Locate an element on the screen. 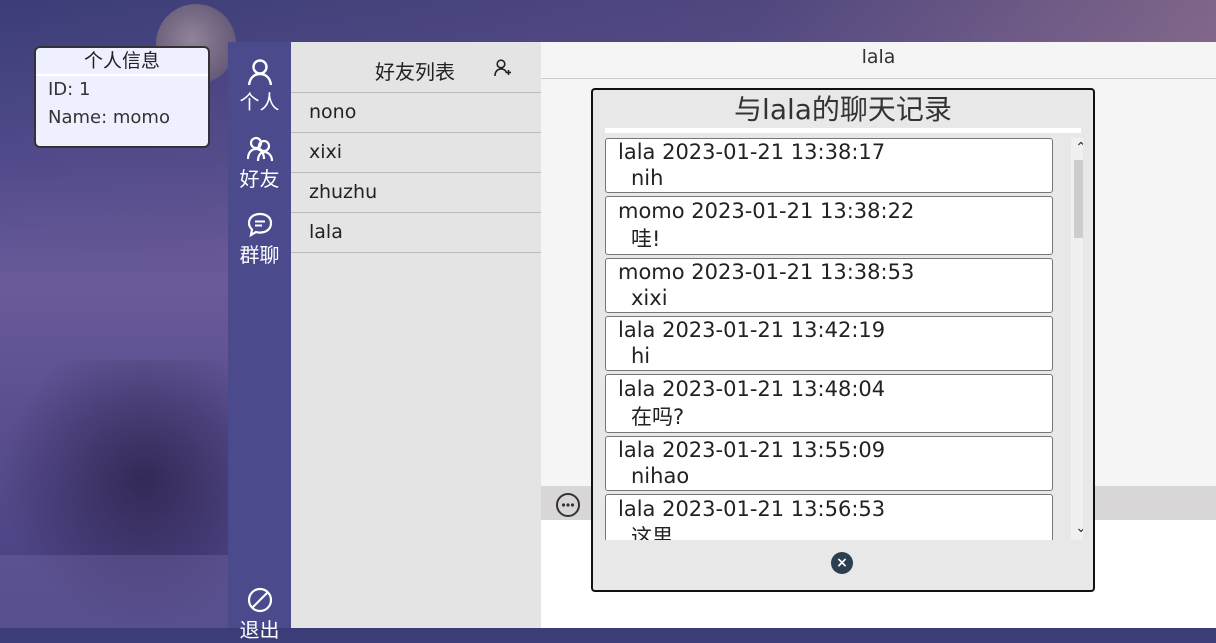 Image resolution: width=1216 pixels, height=643 pixels. chat-header-title: lala is located at coordinates (878, 60).